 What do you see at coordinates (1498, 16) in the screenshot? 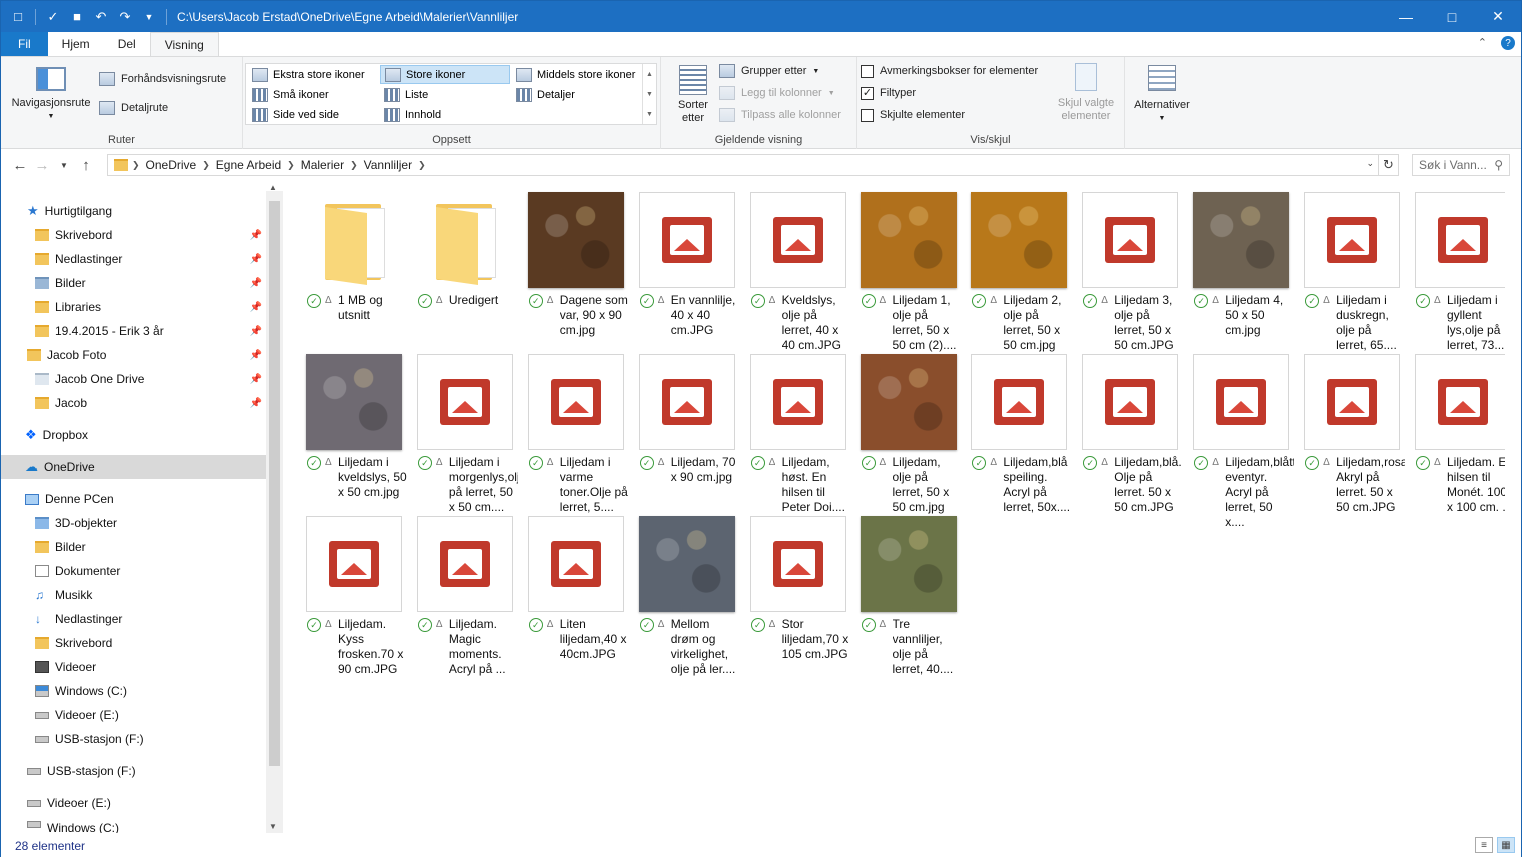
I see `close-button: ✕` at bounding box center [1498, 16].